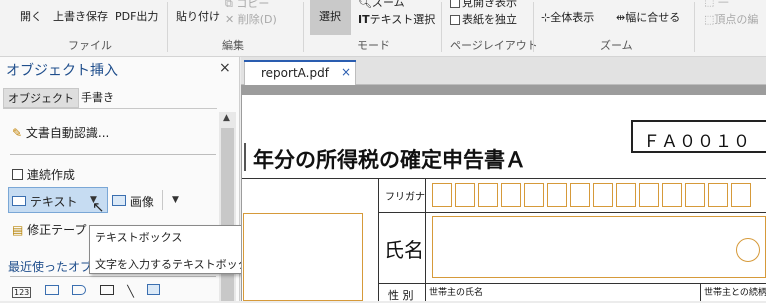 The height and width of the screenshot is (303, 766). What do you see at coordinates (404, 250) in the screenshot?
I see `name-label: 氏名` at bounding box center [404, 250].